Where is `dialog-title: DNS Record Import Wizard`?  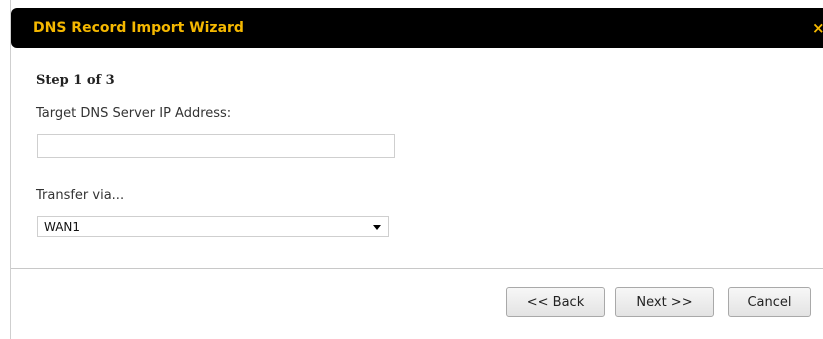 dialog-title: DNS Record Import Wizard is located at coordinates (138, 28).